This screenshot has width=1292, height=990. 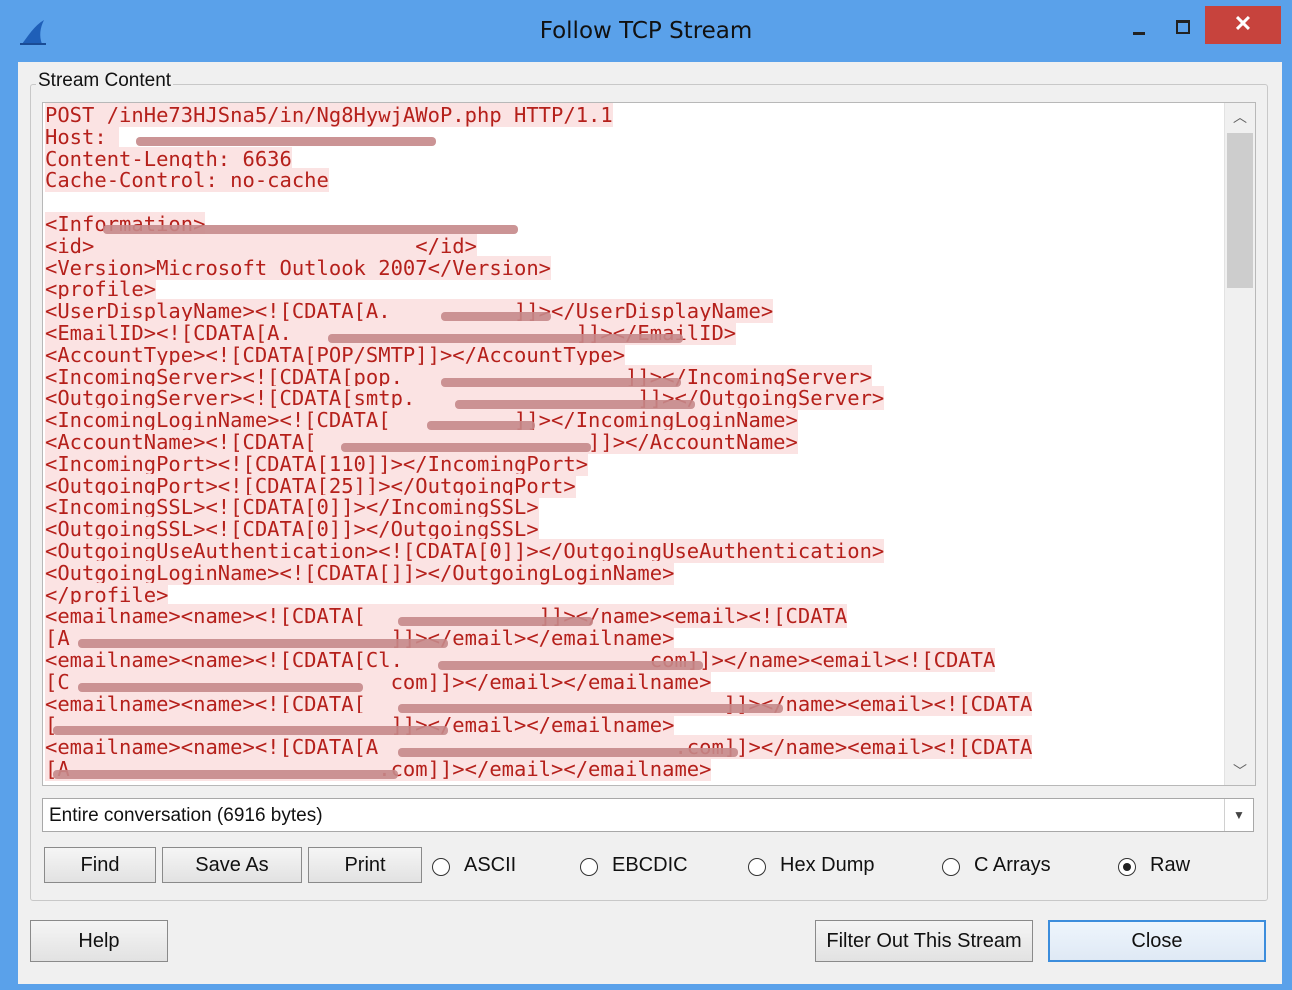 I want to click on title-bar: Follow TCP Stream ✕, so click(x=646, y=31).